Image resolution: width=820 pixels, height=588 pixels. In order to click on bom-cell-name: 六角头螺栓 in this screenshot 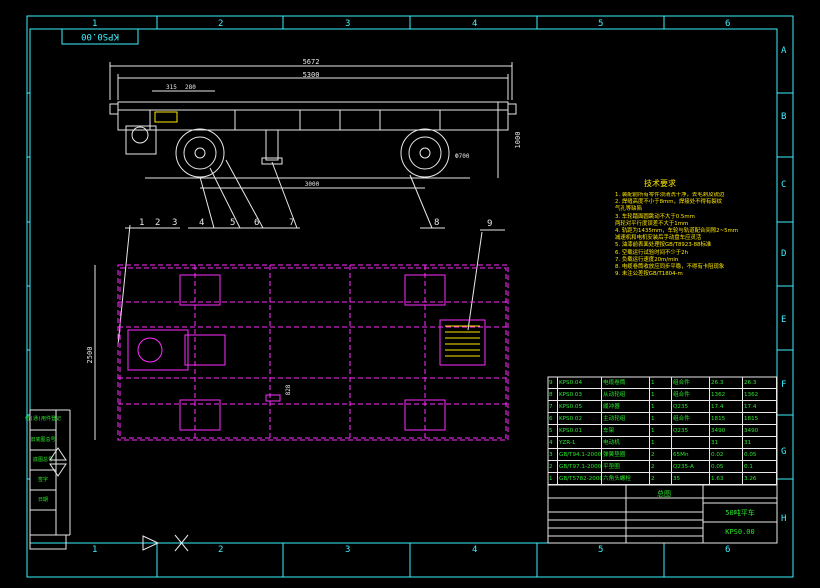, I will do `click(626, 478)`.